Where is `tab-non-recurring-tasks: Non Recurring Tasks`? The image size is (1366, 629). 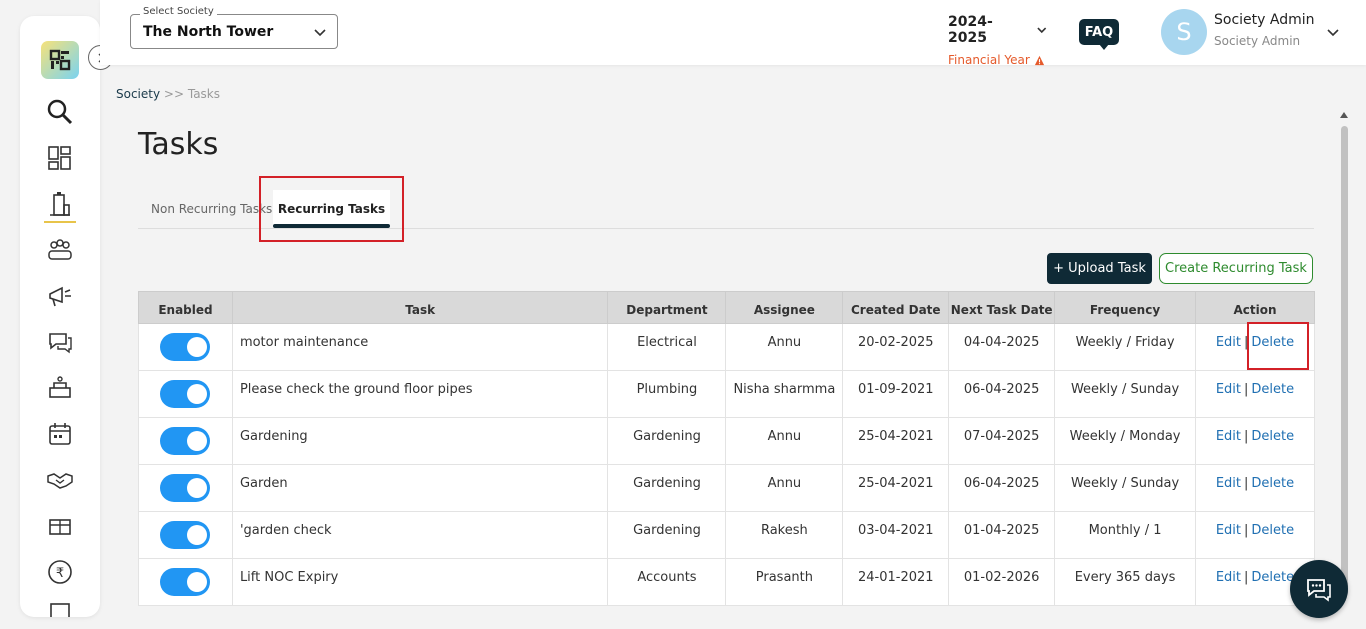
tab-non-recurring-tasks: Non Recurring Tasks is located at coordinates (211, 209).